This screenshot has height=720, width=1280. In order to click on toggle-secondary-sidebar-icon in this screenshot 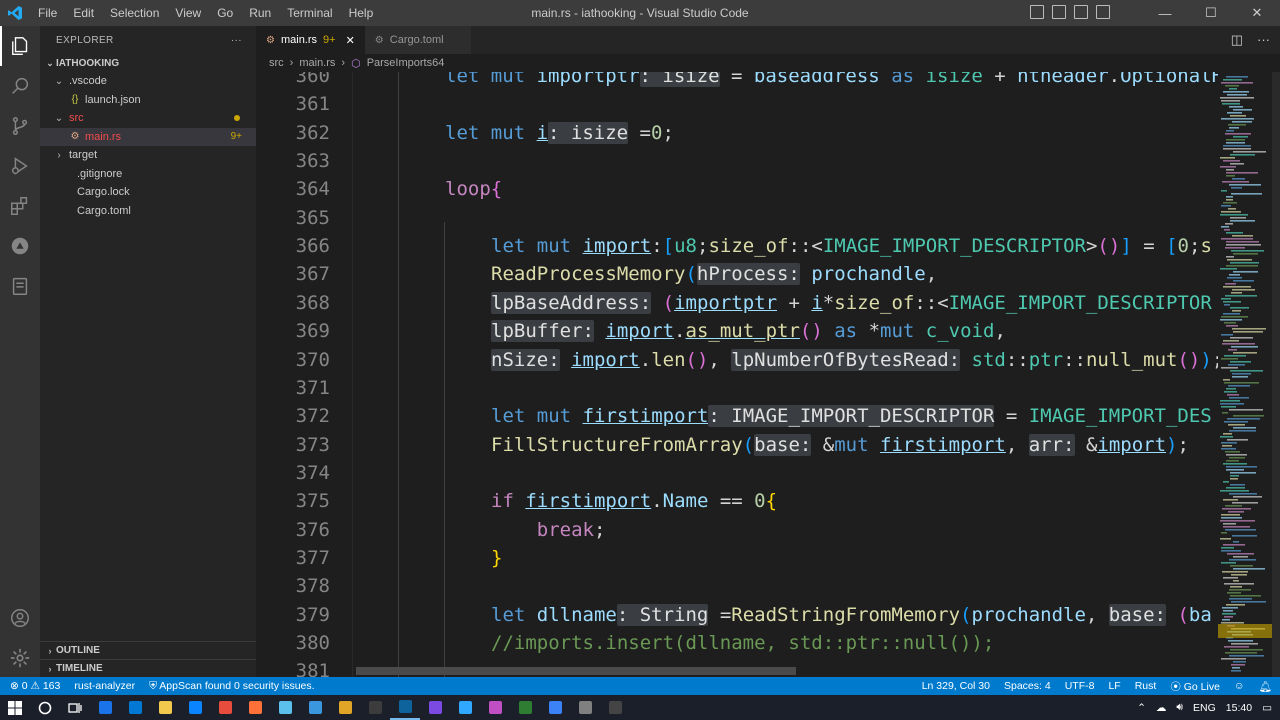, I will do `click(1081, 12)`.